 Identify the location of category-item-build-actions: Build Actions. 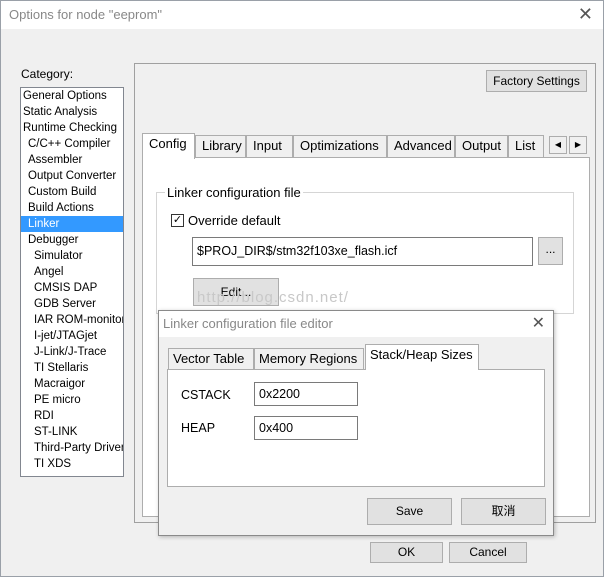
(72, 208).